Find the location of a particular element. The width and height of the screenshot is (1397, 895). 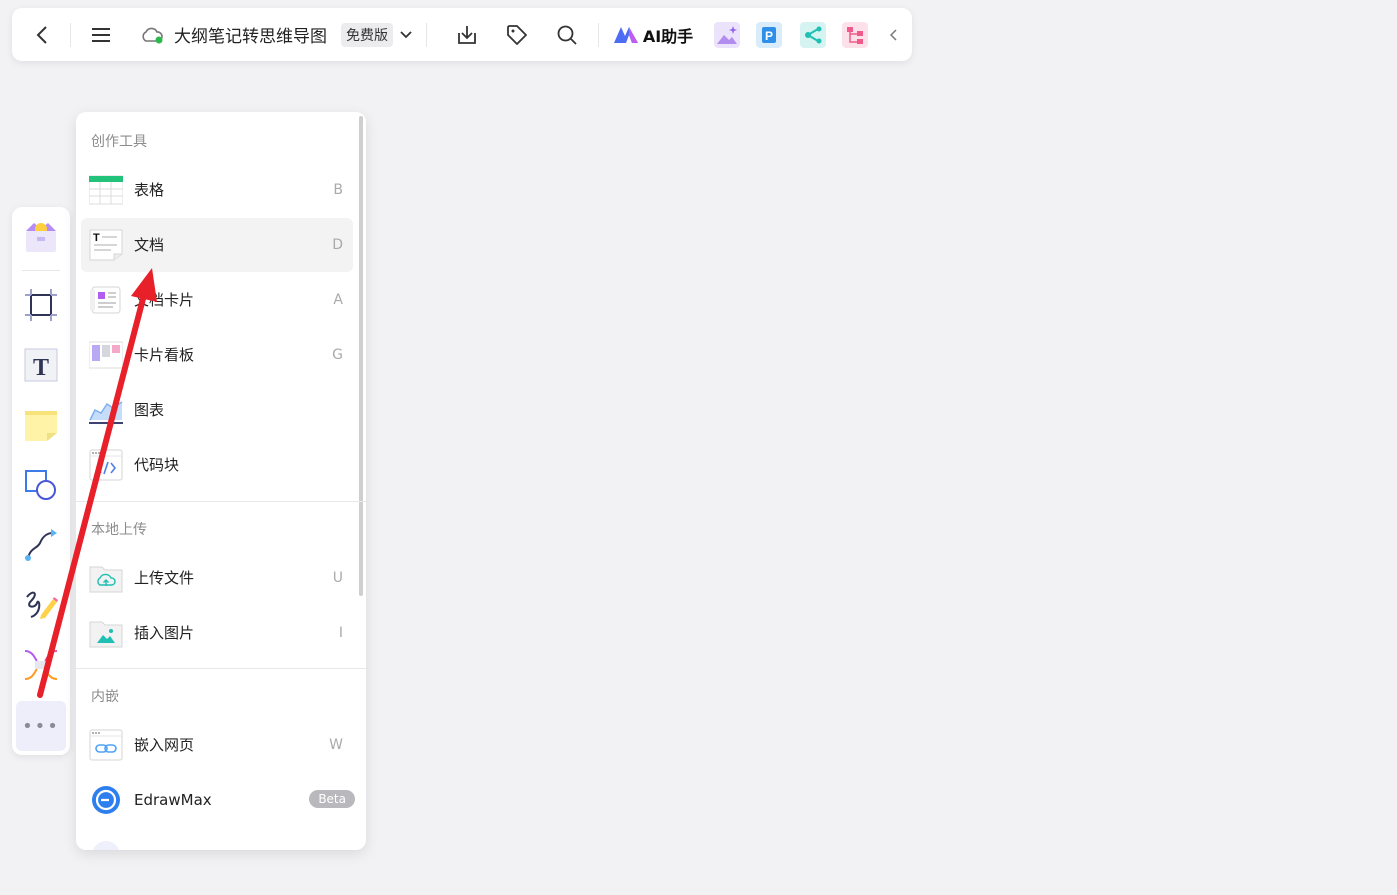

text-icon: T is located at coordinates (41, 365).